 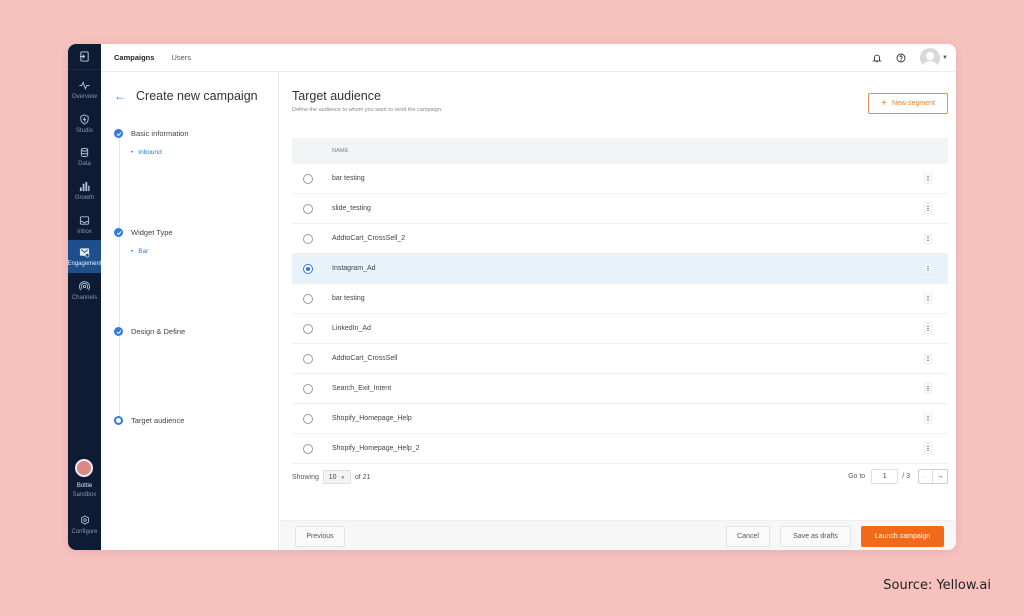 I want to click on page-size-value: 10, so click(x=332, y=477).